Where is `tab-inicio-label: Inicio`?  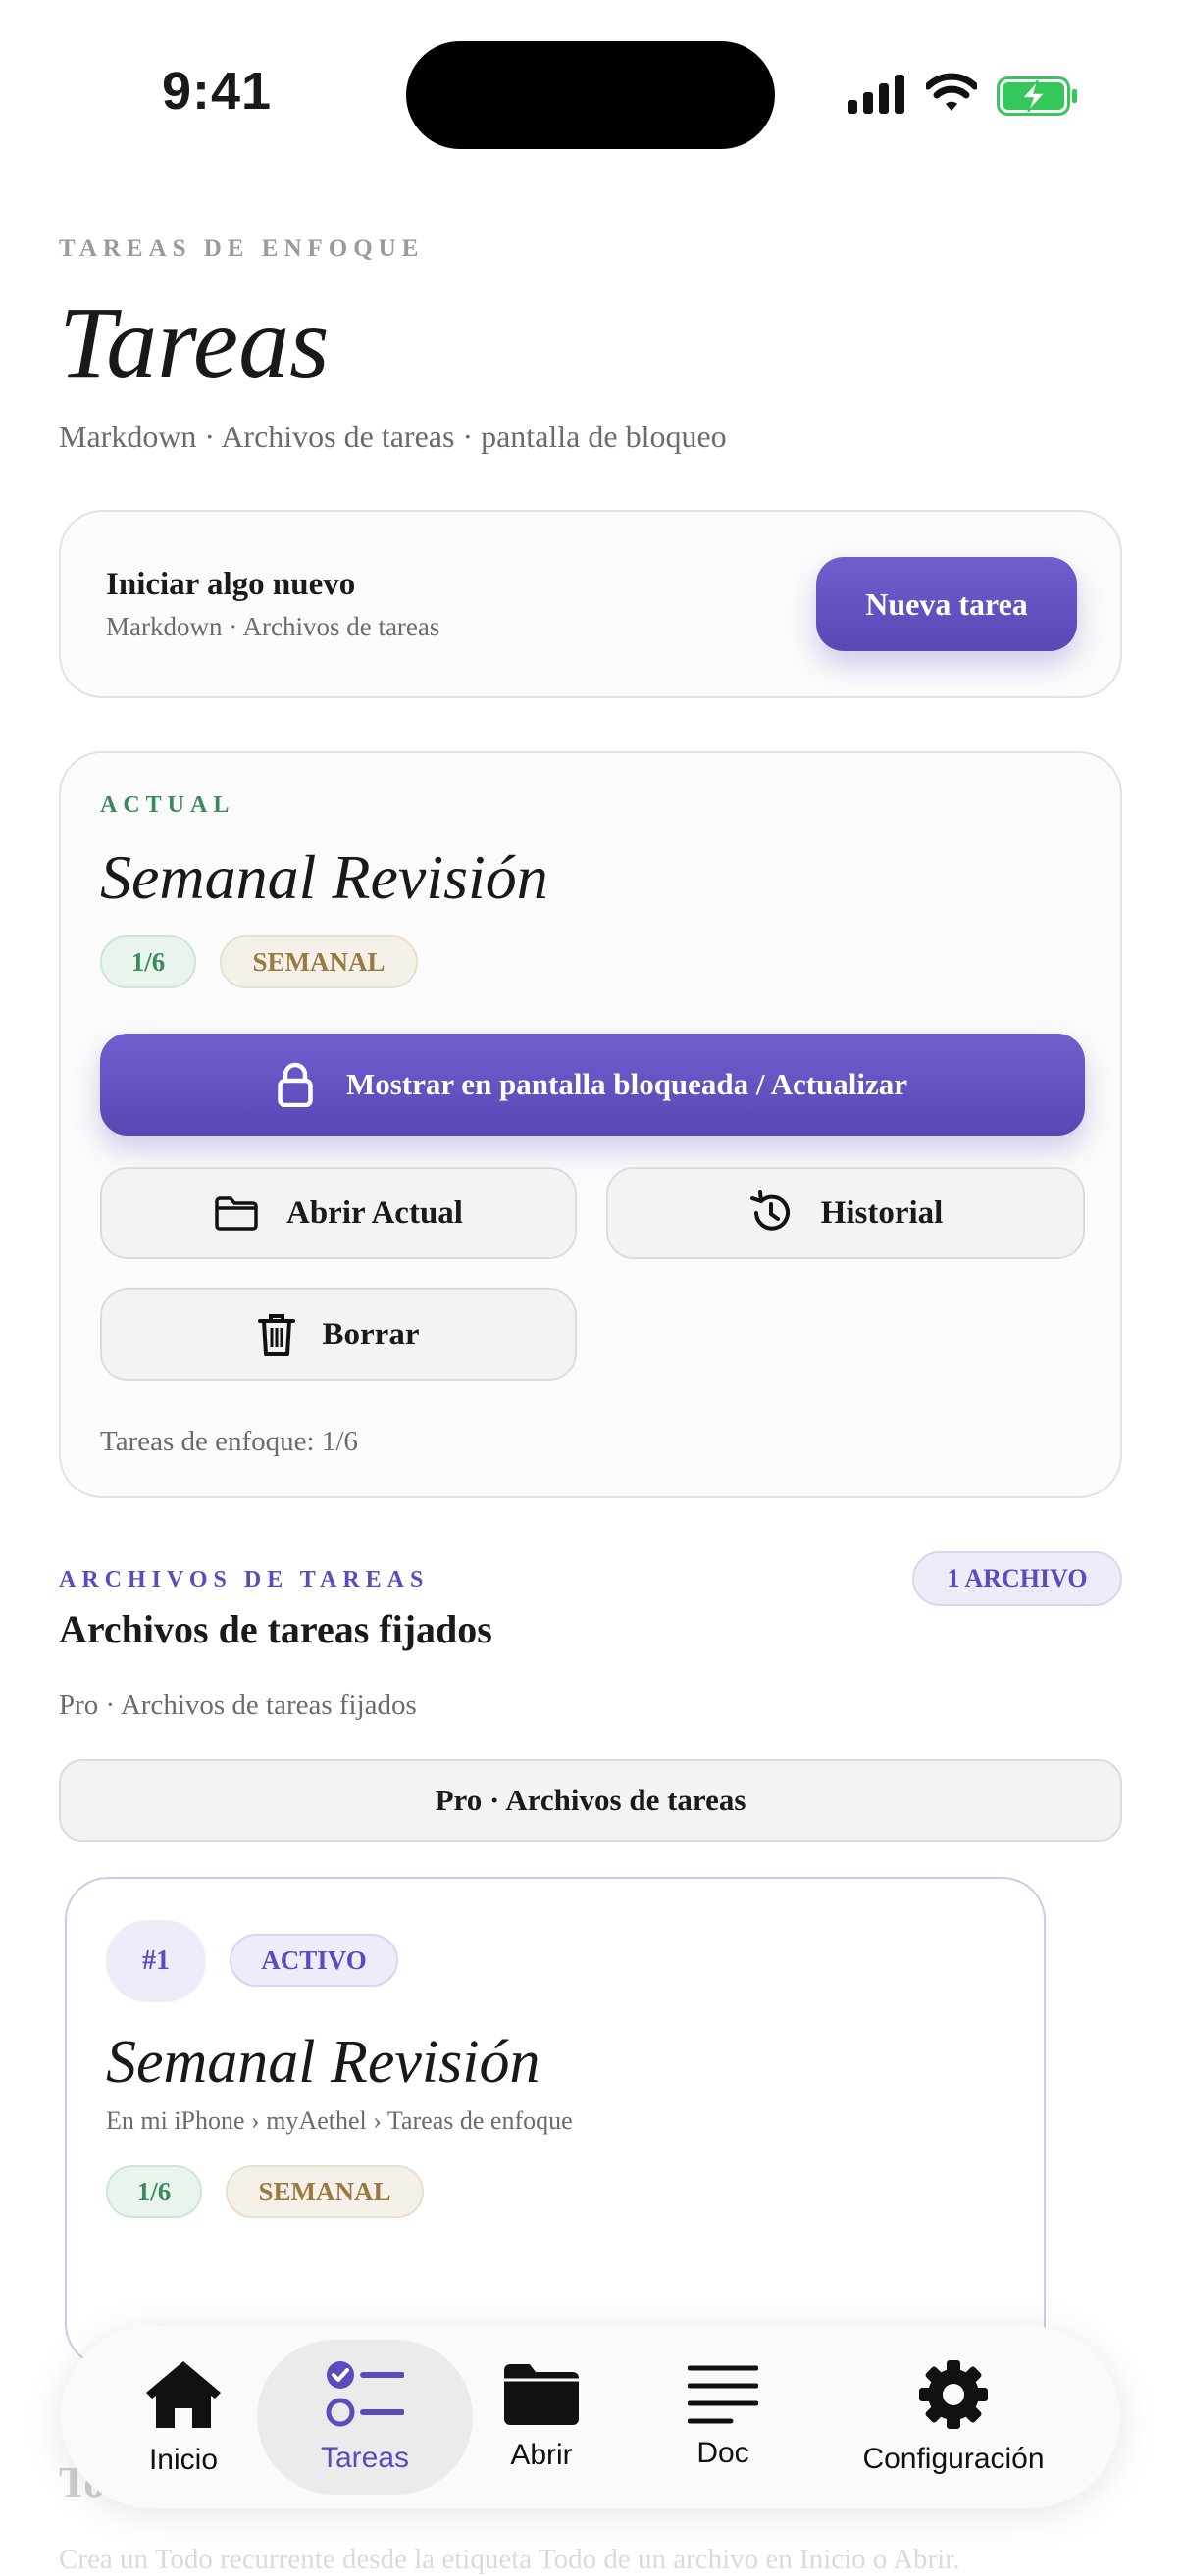
tab-inicio-label: Inicio is located at coordinates (184, 2460).